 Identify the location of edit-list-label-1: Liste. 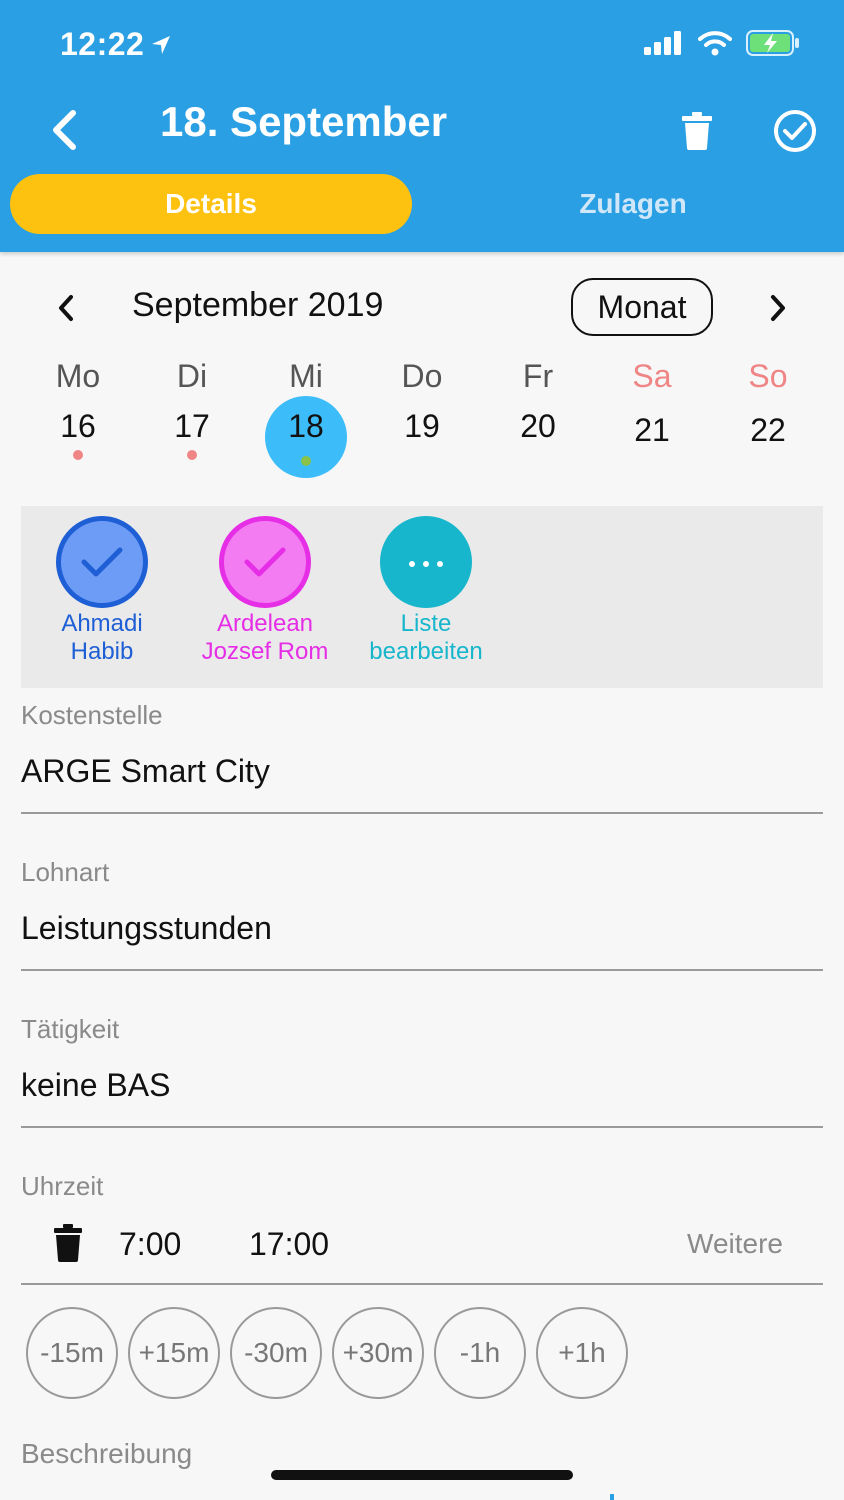
(426, 623).